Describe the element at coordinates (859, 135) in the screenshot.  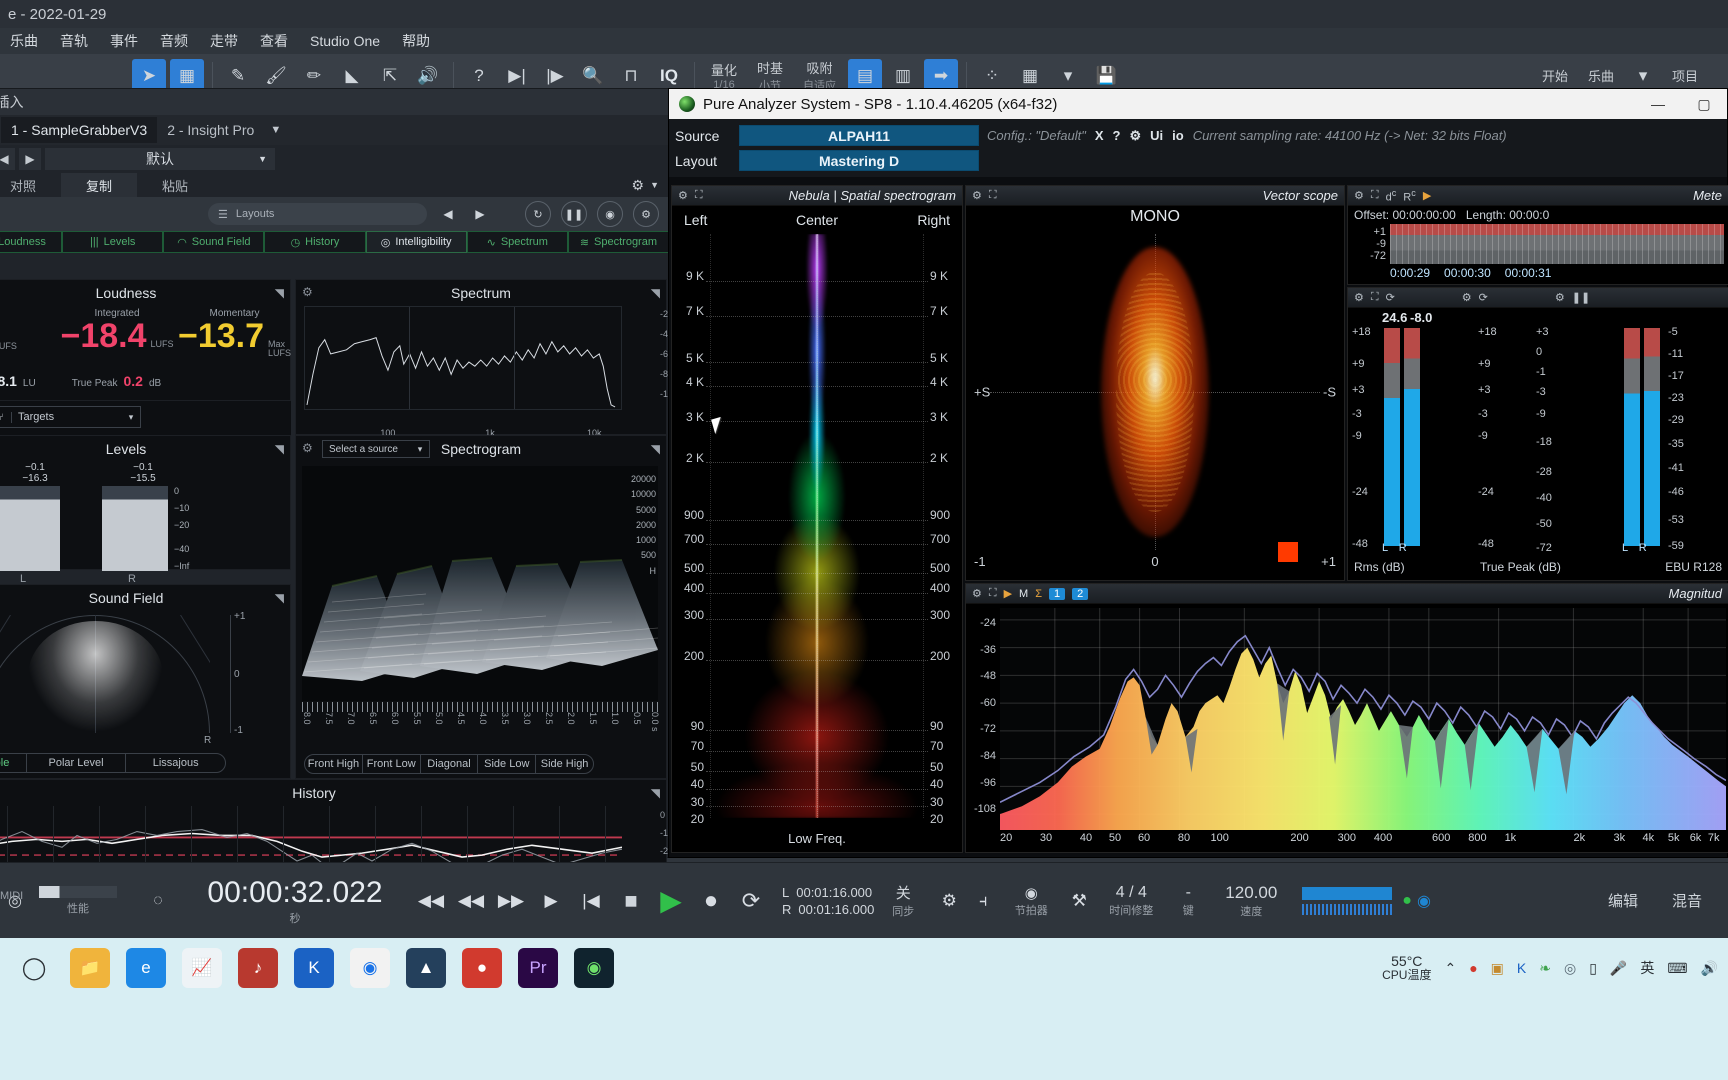
I see `source-value: ALPAH11` at that location.